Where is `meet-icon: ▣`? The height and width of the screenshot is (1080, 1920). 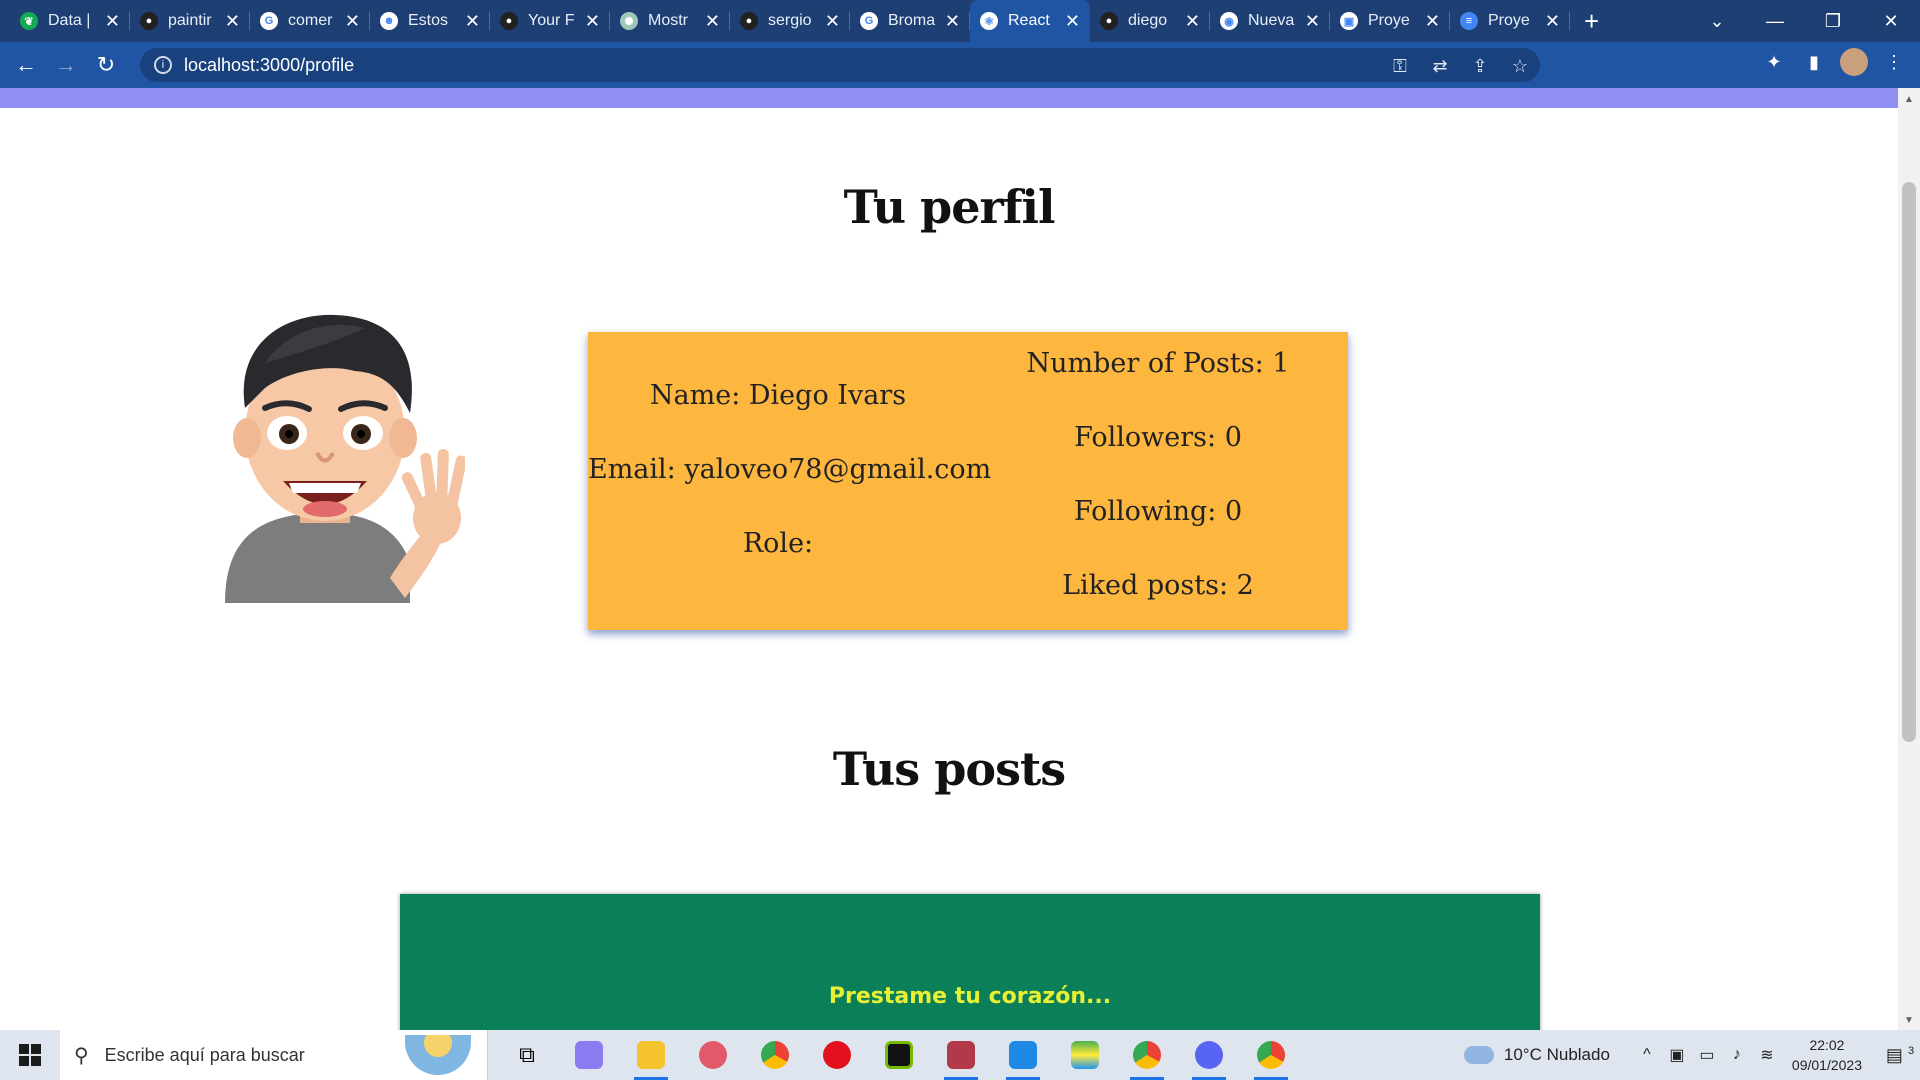 meet-icon: ▣ is located at coordinates (1677, 1055).